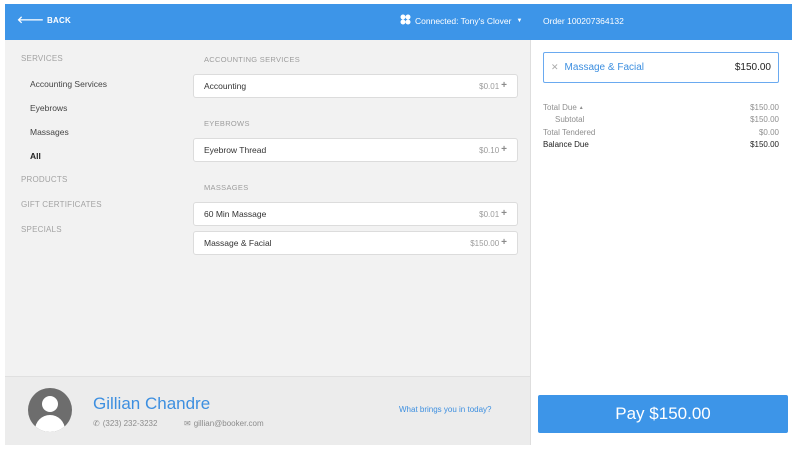 The image size is (800, 449). I want to click on subcategory-massages: Massages, so click(49, 132).